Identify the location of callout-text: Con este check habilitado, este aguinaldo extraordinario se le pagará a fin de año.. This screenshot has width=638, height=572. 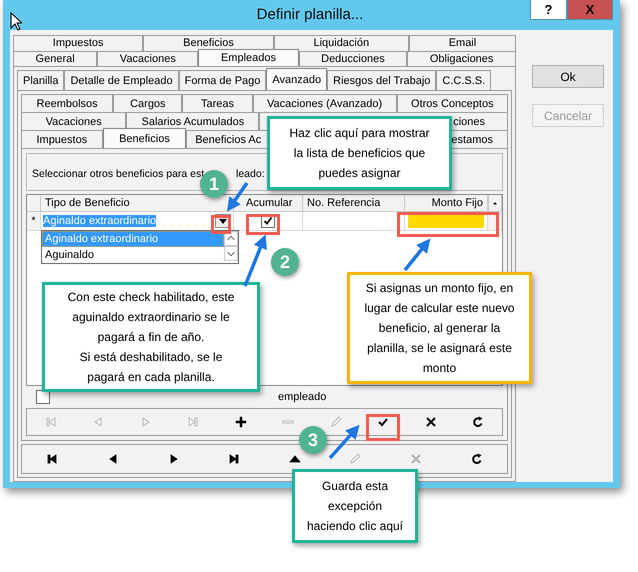
(151, 317).